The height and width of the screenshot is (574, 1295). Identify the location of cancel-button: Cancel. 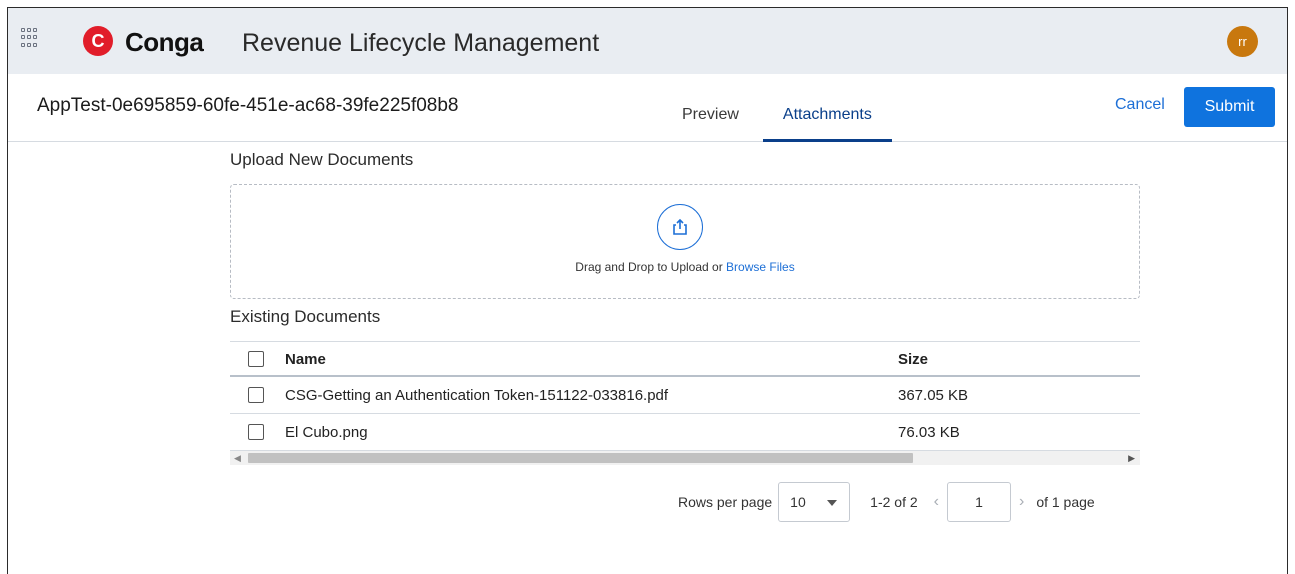
(1140, 105).